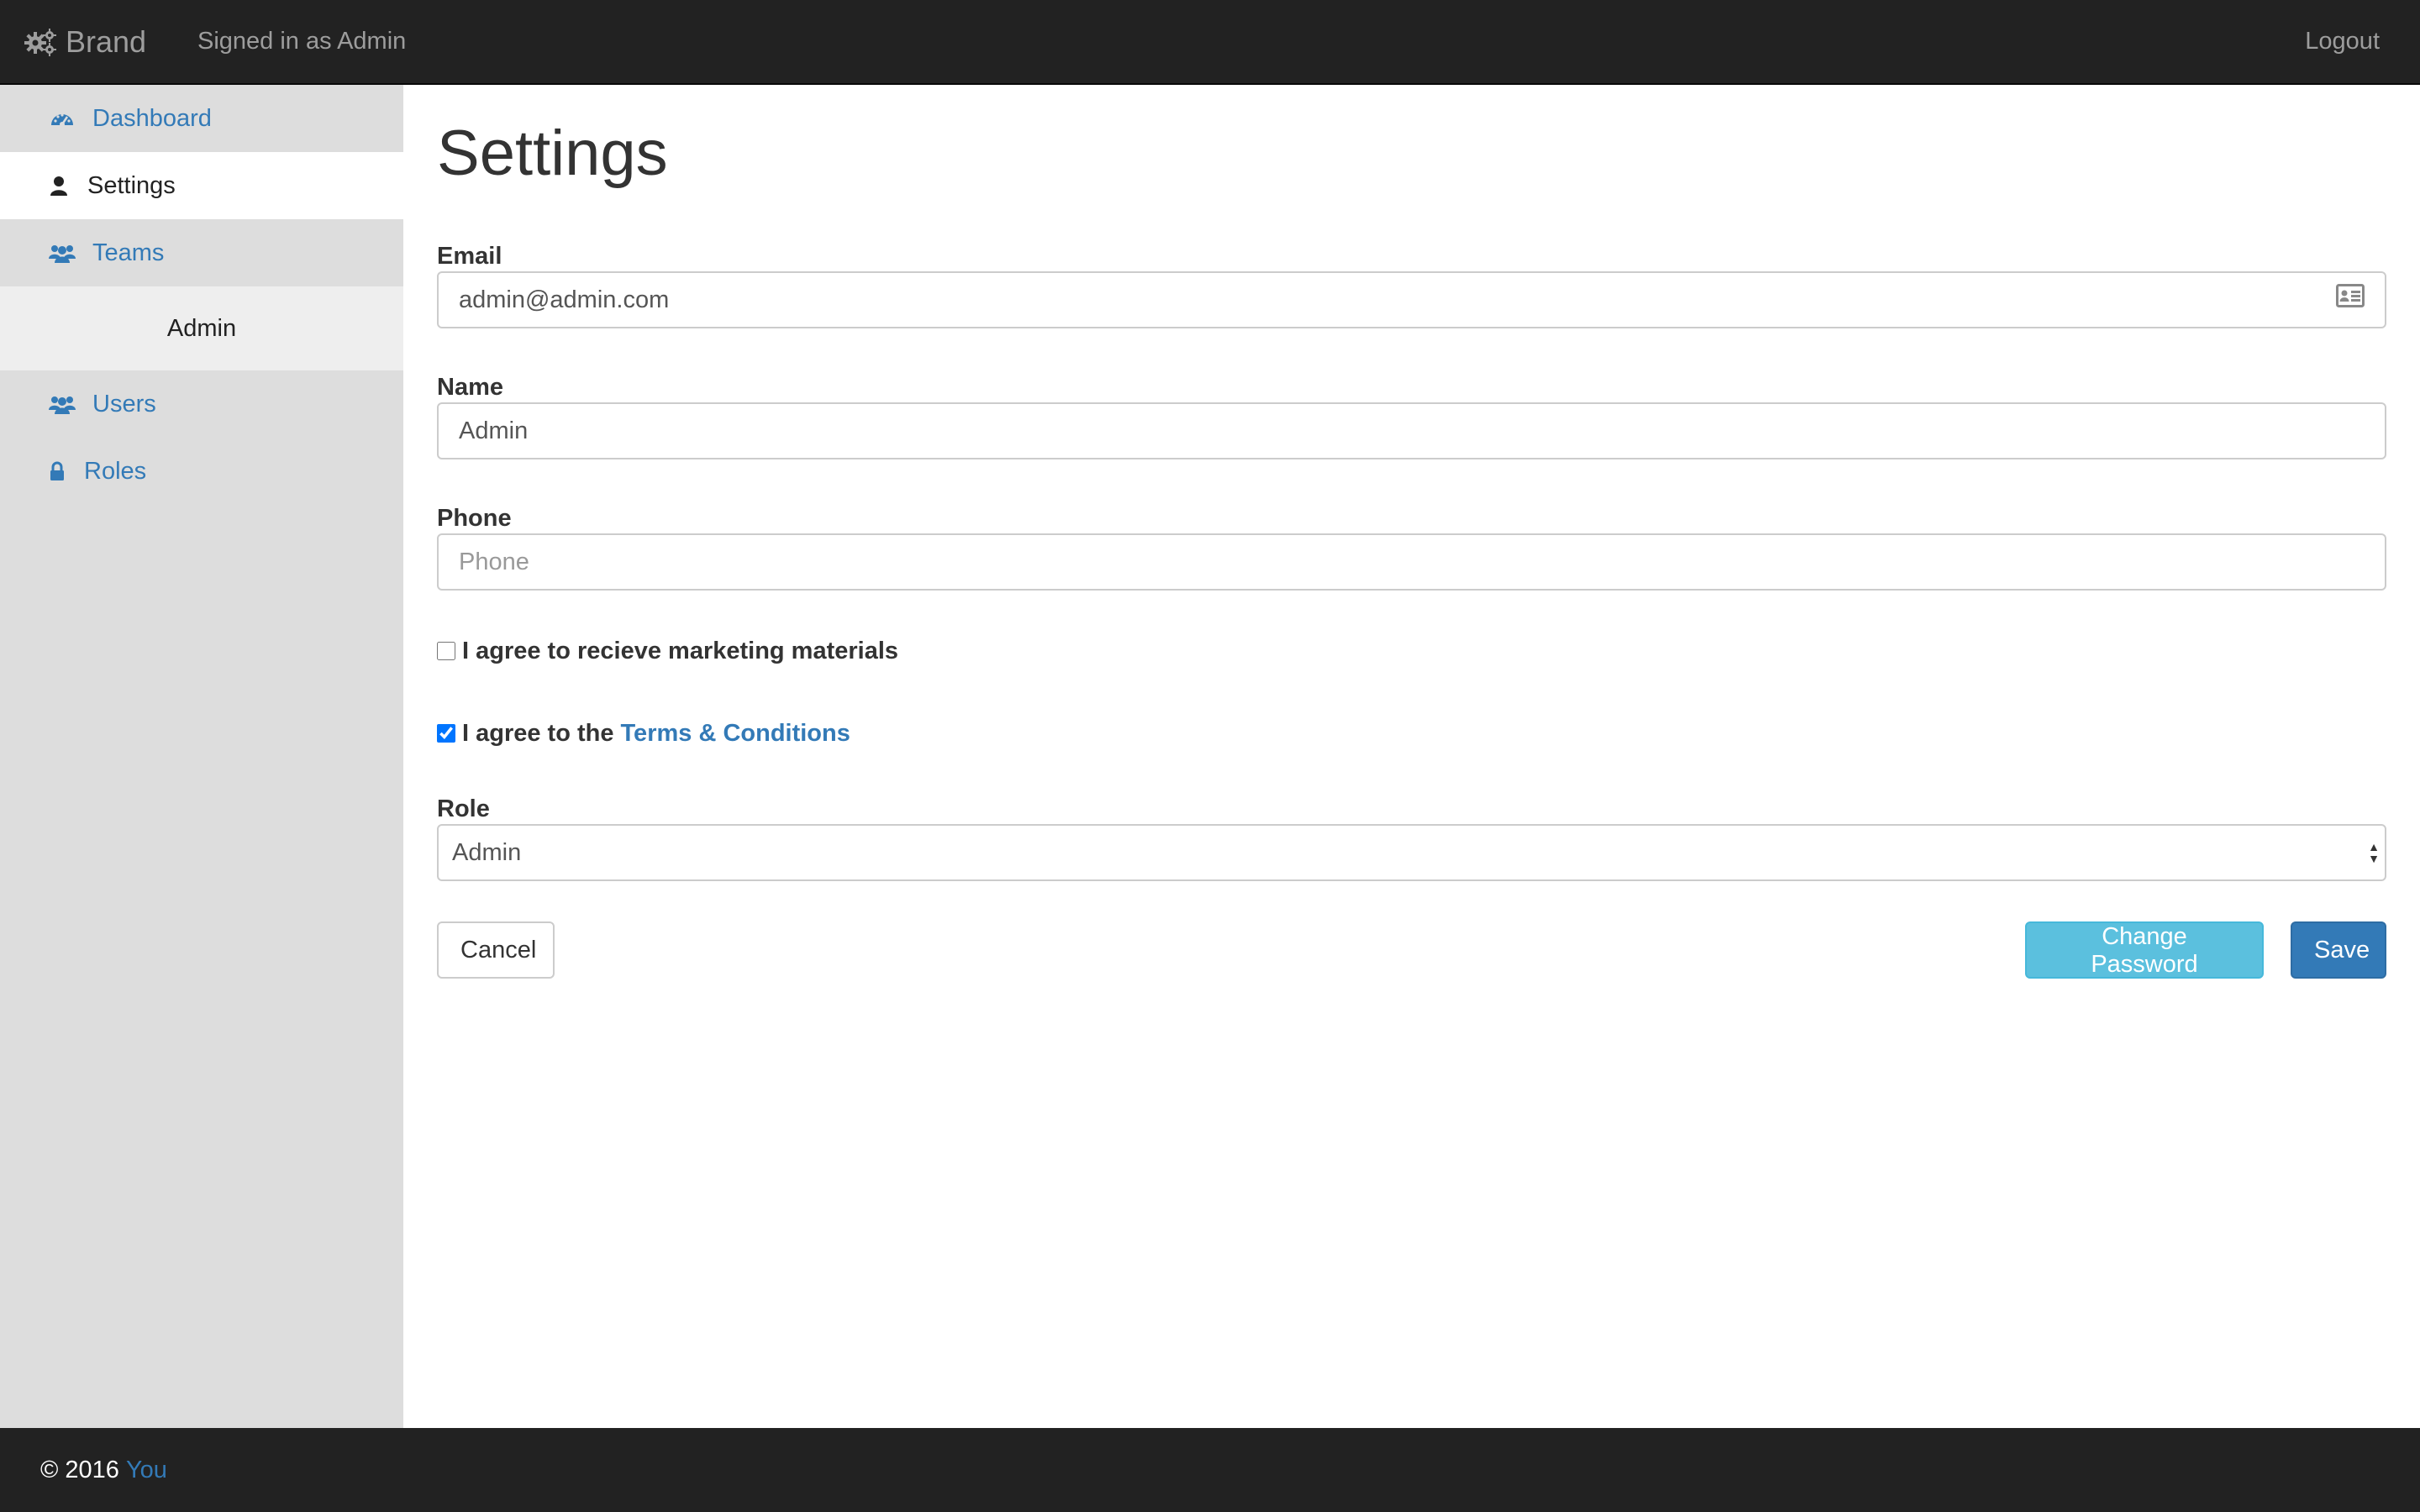  Describe the element at coordinates (59, 186) in the screenshot. I see `user-icon` at that location.